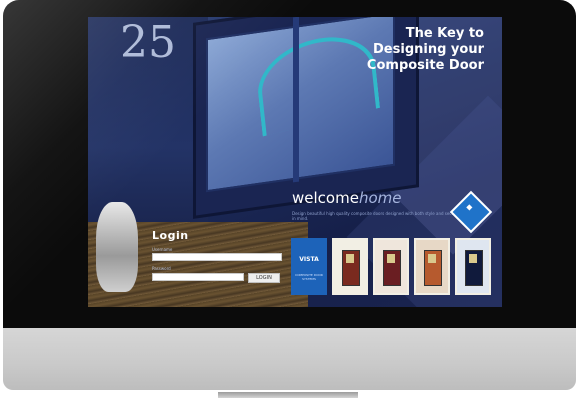 The image size is (576, 398). I want to click on brand-logo: welcomehome, so click(346, 198).